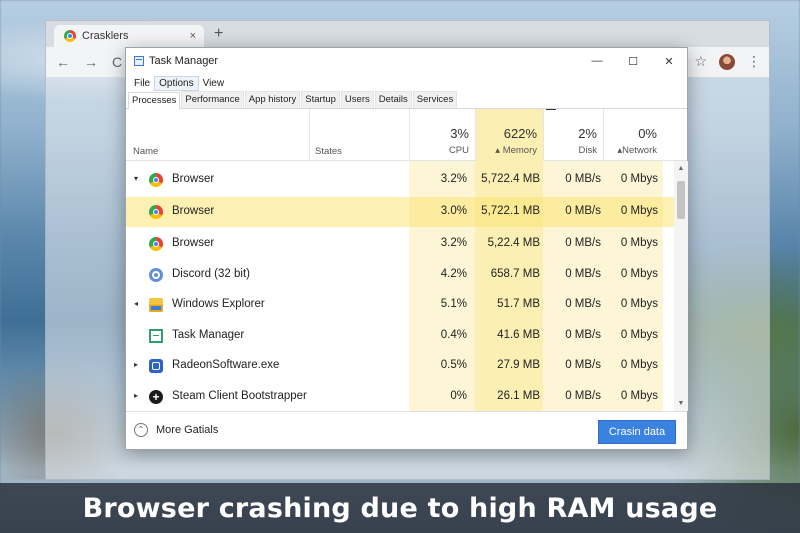 The height and width of the screenshot is (533, 800). Describe the element at coordinates (142, 83) in the screenshot. I see `menu-file: File` at that location.